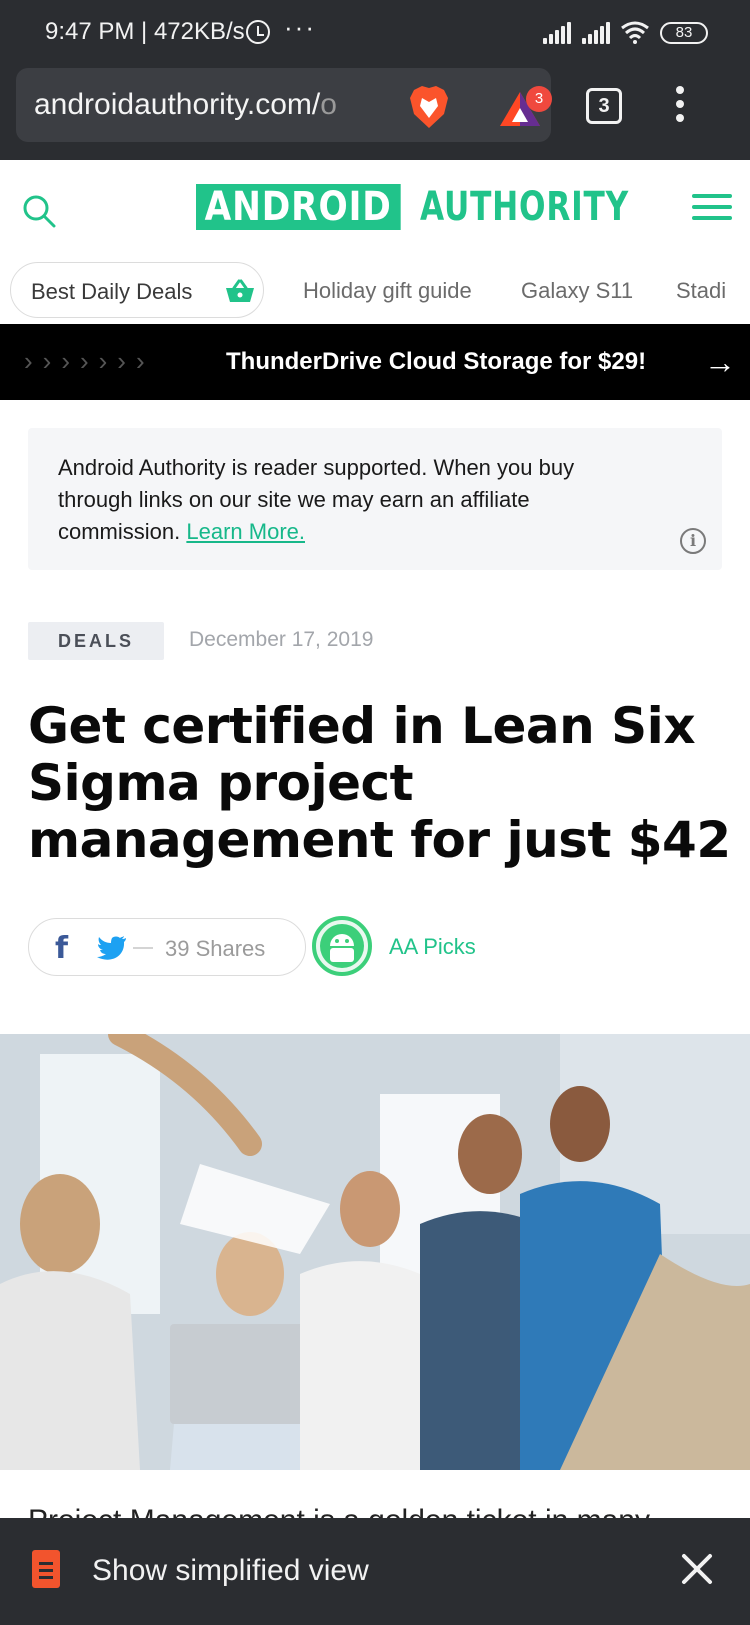  What do you see at coordinates (429, 107) in the screenshot?
I see `brave-shields-icon` at bounding box center [429, 107].